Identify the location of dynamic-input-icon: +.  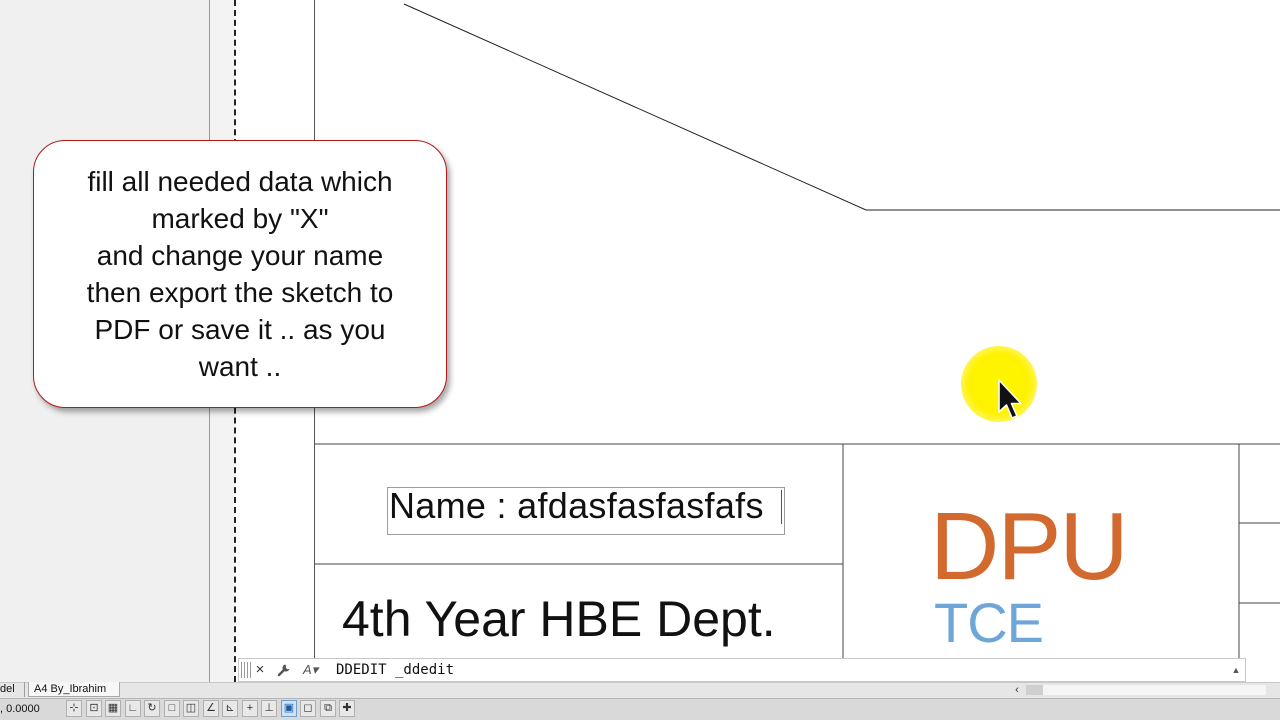
(250, 708).